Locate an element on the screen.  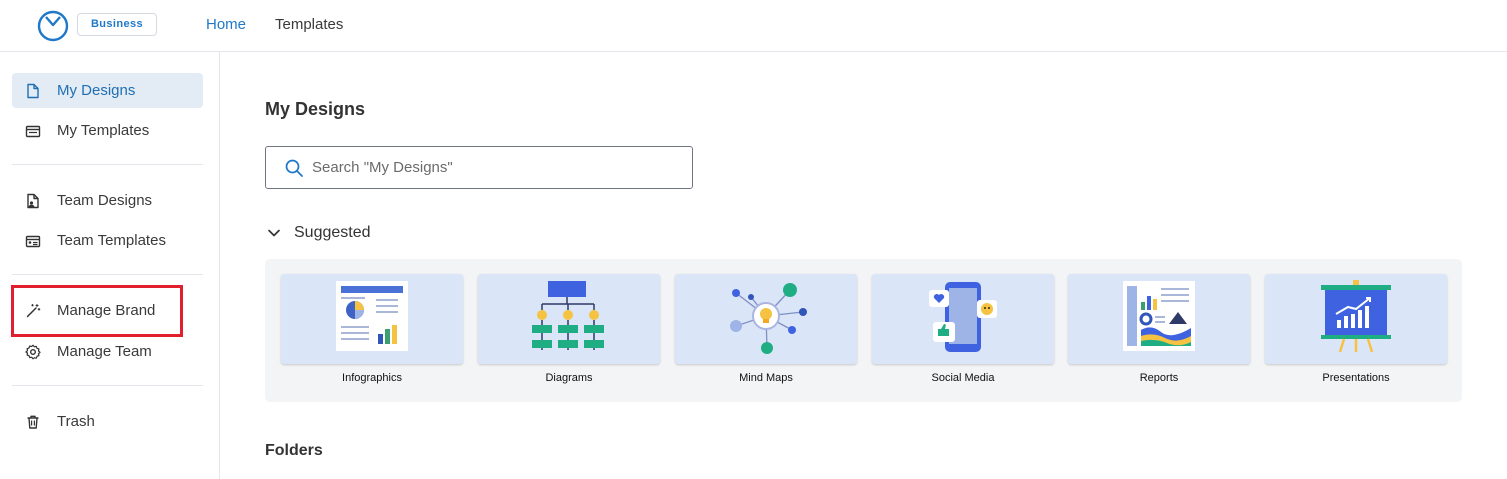
social-media-illustration-icon is located at coordinates (963, 317).